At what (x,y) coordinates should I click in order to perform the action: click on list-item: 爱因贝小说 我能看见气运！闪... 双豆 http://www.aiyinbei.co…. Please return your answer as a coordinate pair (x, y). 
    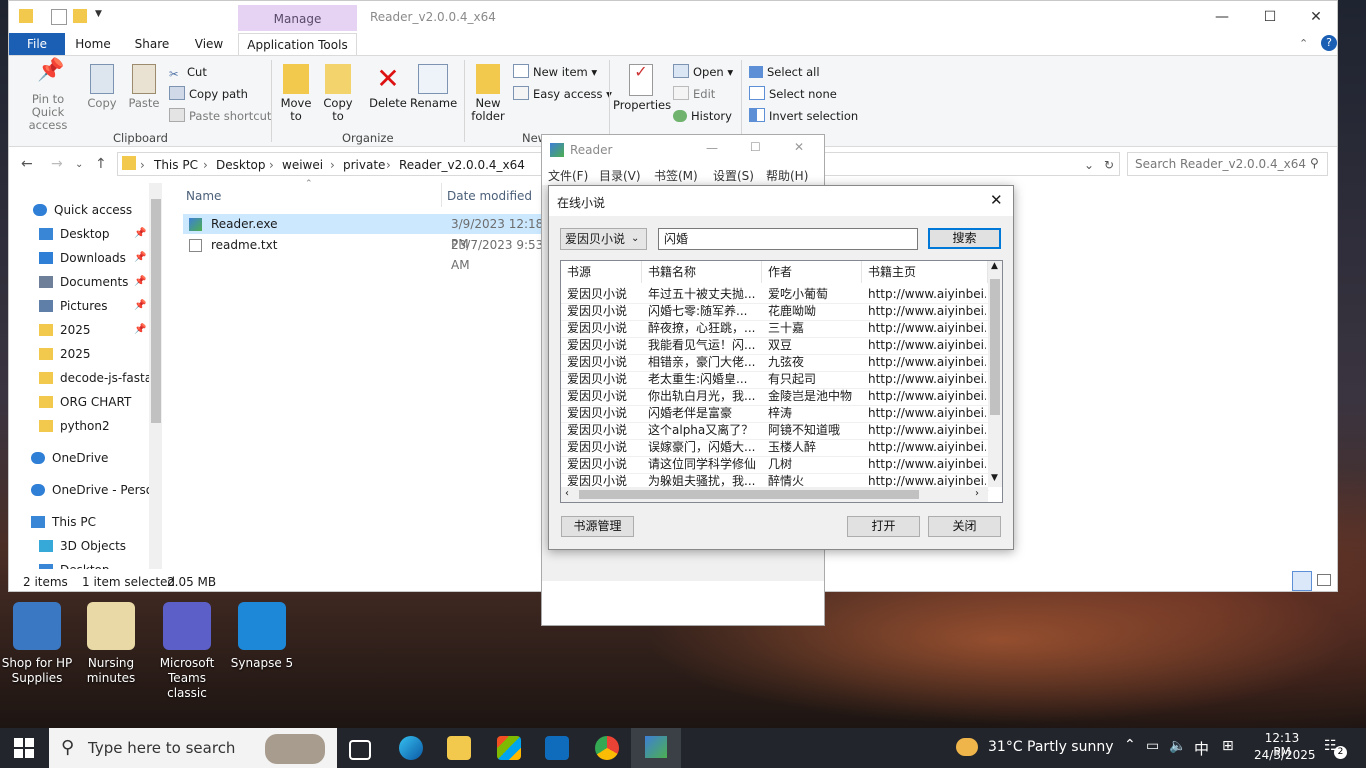
    Looking at the image, I should click on (775, 346).